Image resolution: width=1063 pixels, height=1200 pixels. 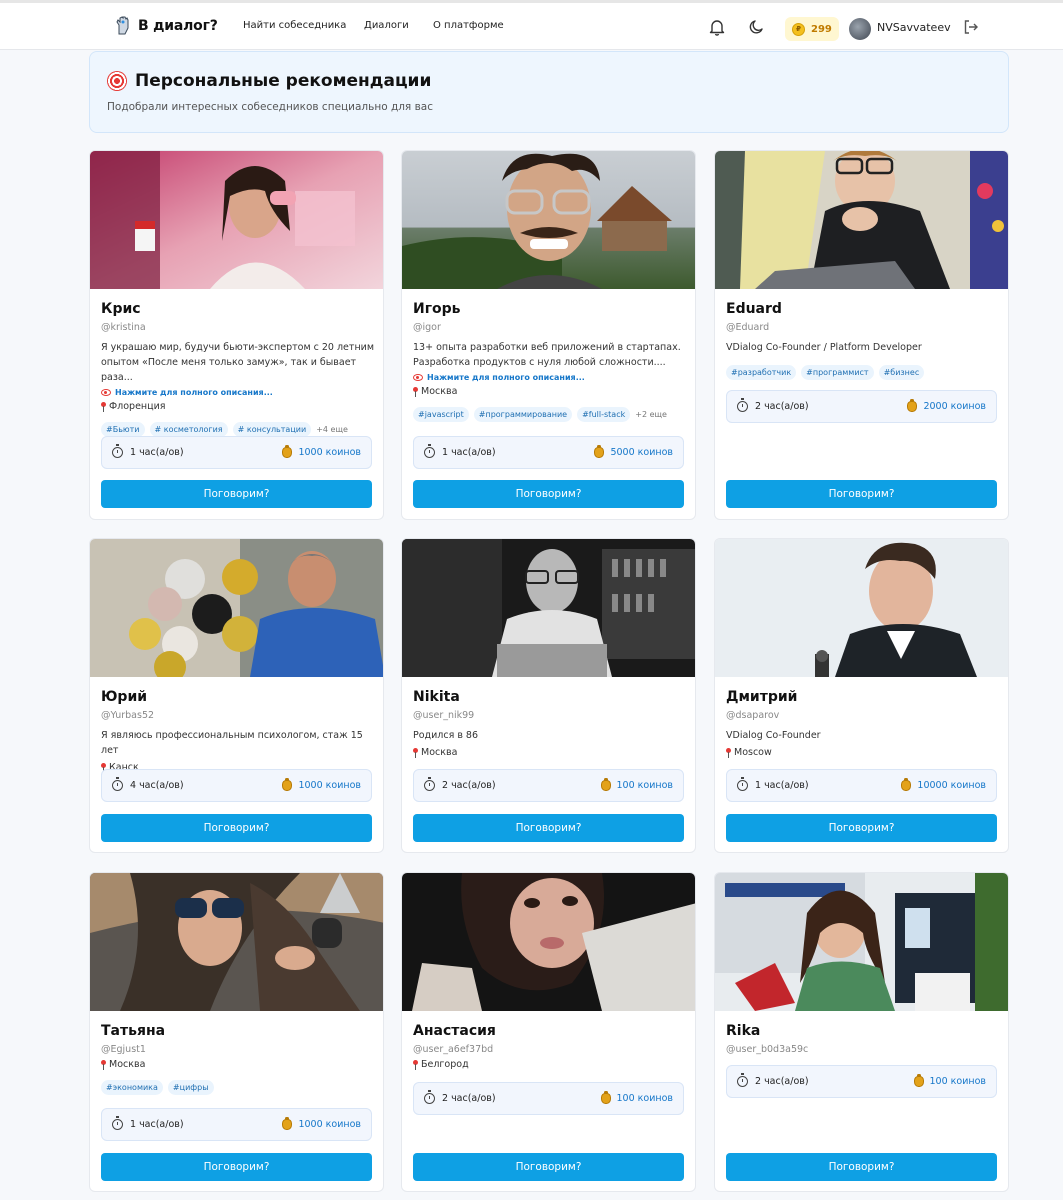 What do you see at coordinates (123, 429) in the screenshot?
I see `tag: #Бьюти` at bounding box center [123, 429].